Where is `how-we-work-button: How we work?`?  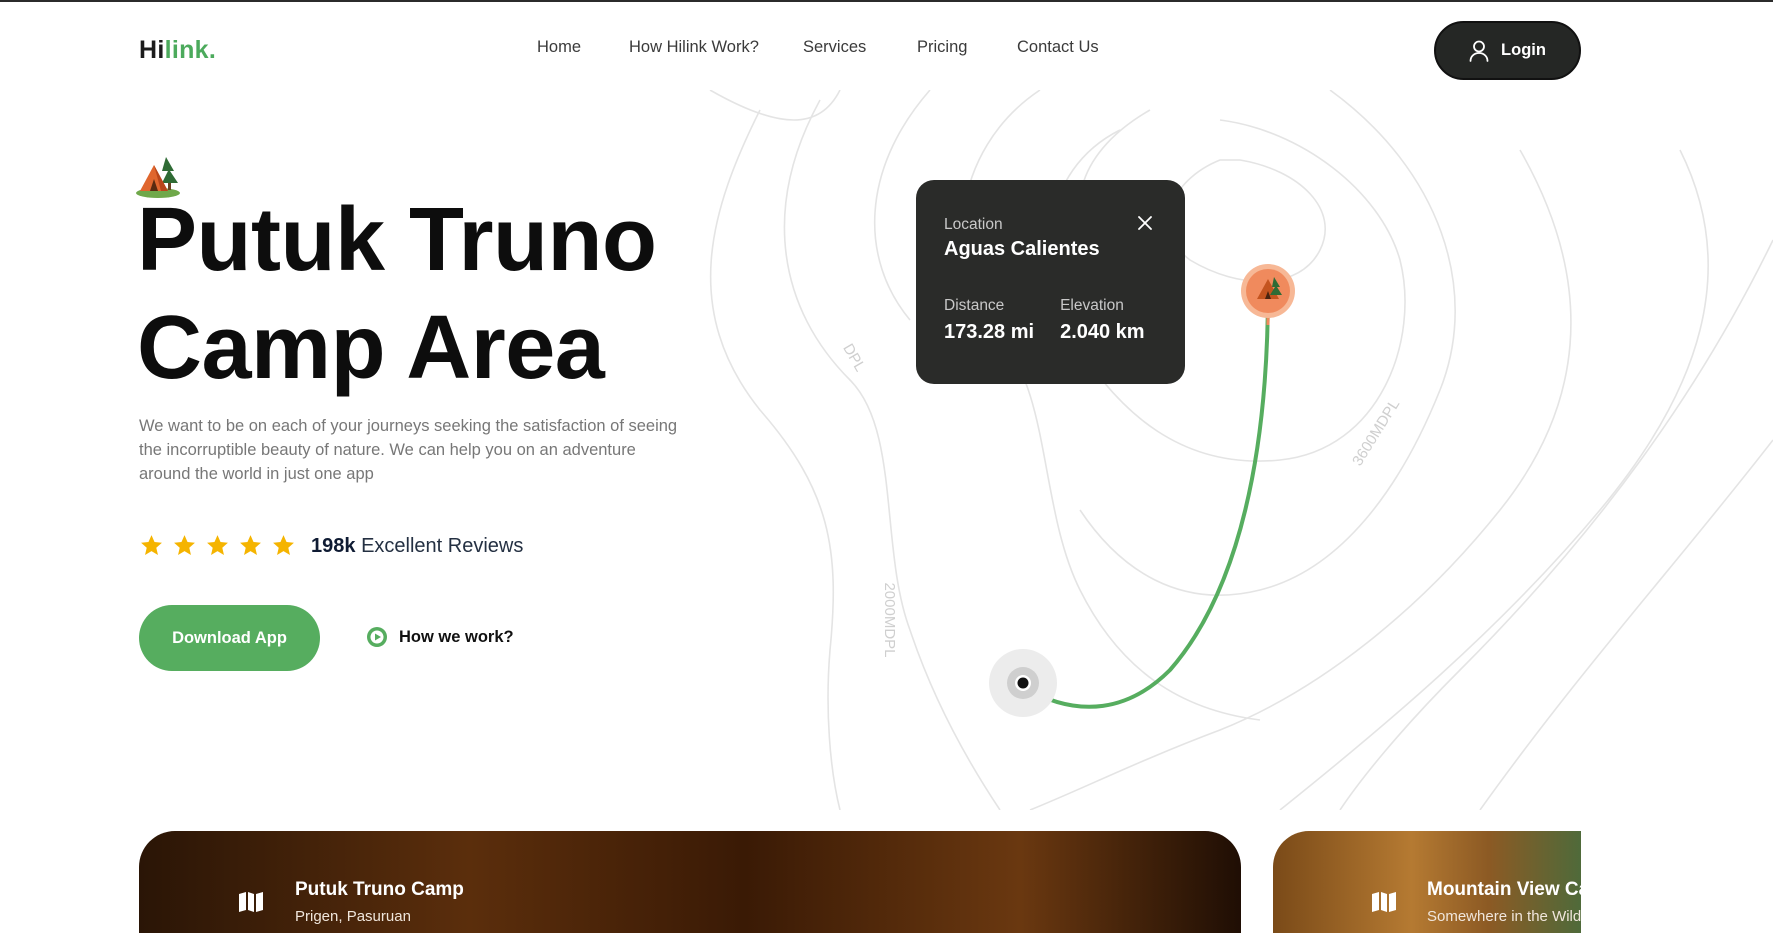 how-we-work-button: How we work? is located at coordinates (440, 637).